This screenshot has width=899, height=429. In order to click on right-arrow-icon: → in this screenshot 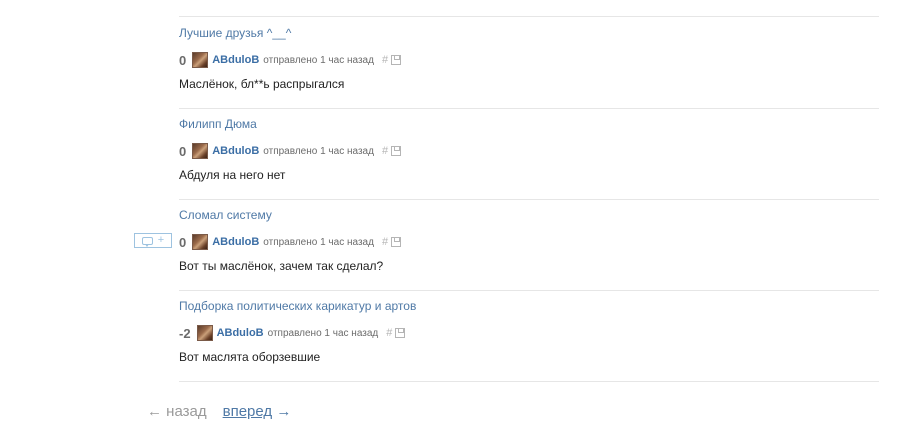, I will do `click(284, 411)`.